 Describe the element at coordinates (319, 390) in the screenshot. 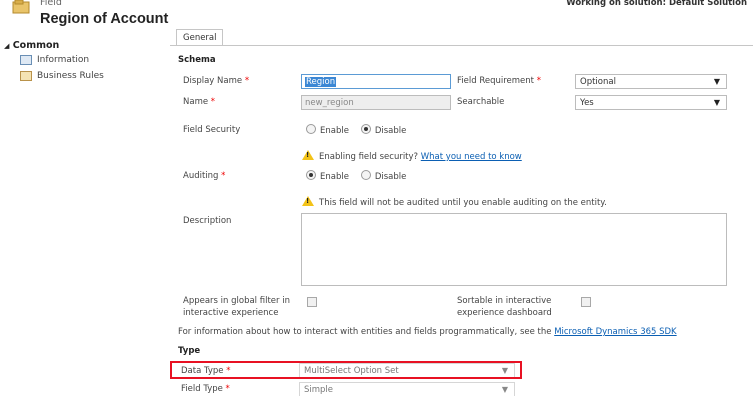

I see `field-type-value: Simple` at that location.